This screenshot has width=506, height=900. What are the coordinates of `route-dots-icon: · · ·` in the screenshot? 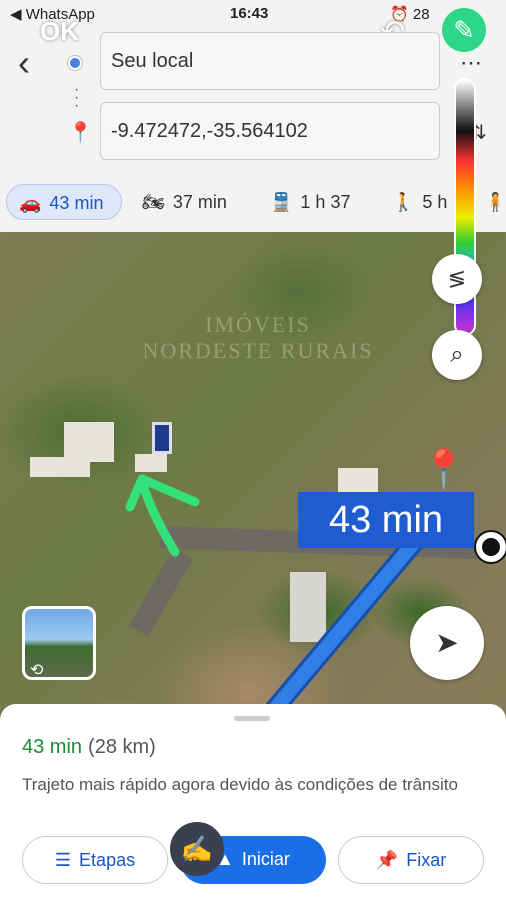 It's located at (77, 97).